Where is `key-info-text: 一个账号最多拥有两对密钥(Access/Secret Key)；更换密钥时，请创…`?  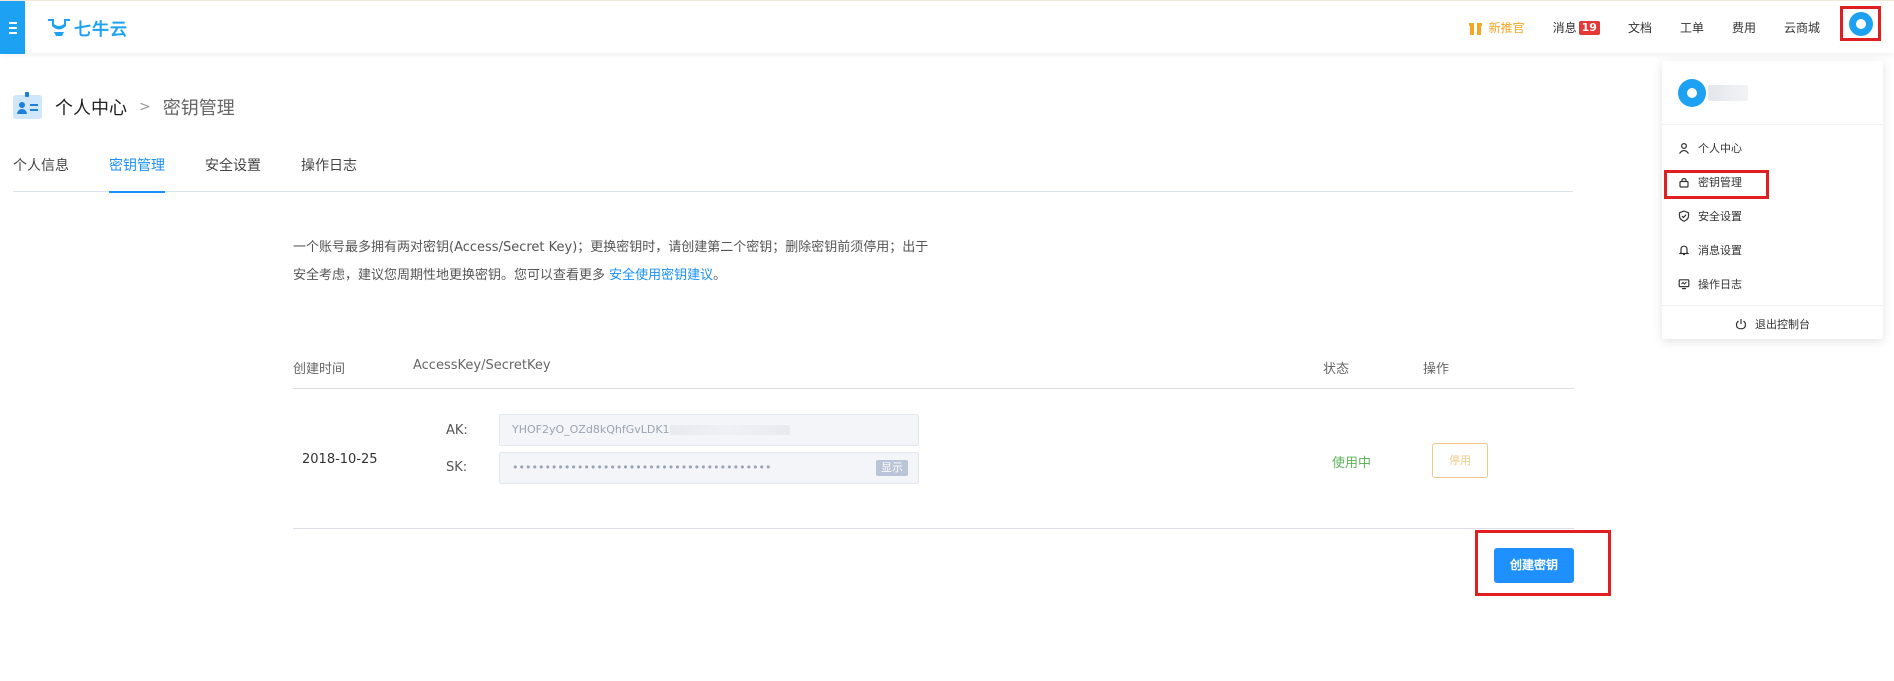
key-info-text: 一个账号最多拥有两对密钥(Access/Secret Key)；更换密钥时，请创… is located at coordinates (613, 262).